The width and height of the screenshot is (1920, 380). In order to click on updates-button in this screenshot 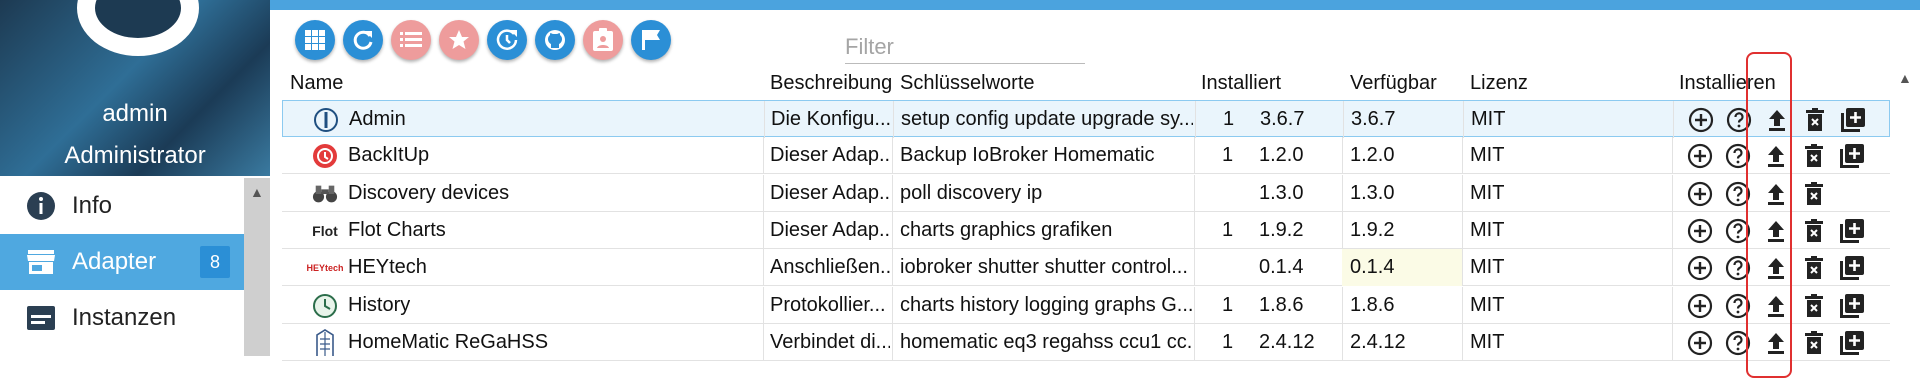, I will do `click(507, 40)`.